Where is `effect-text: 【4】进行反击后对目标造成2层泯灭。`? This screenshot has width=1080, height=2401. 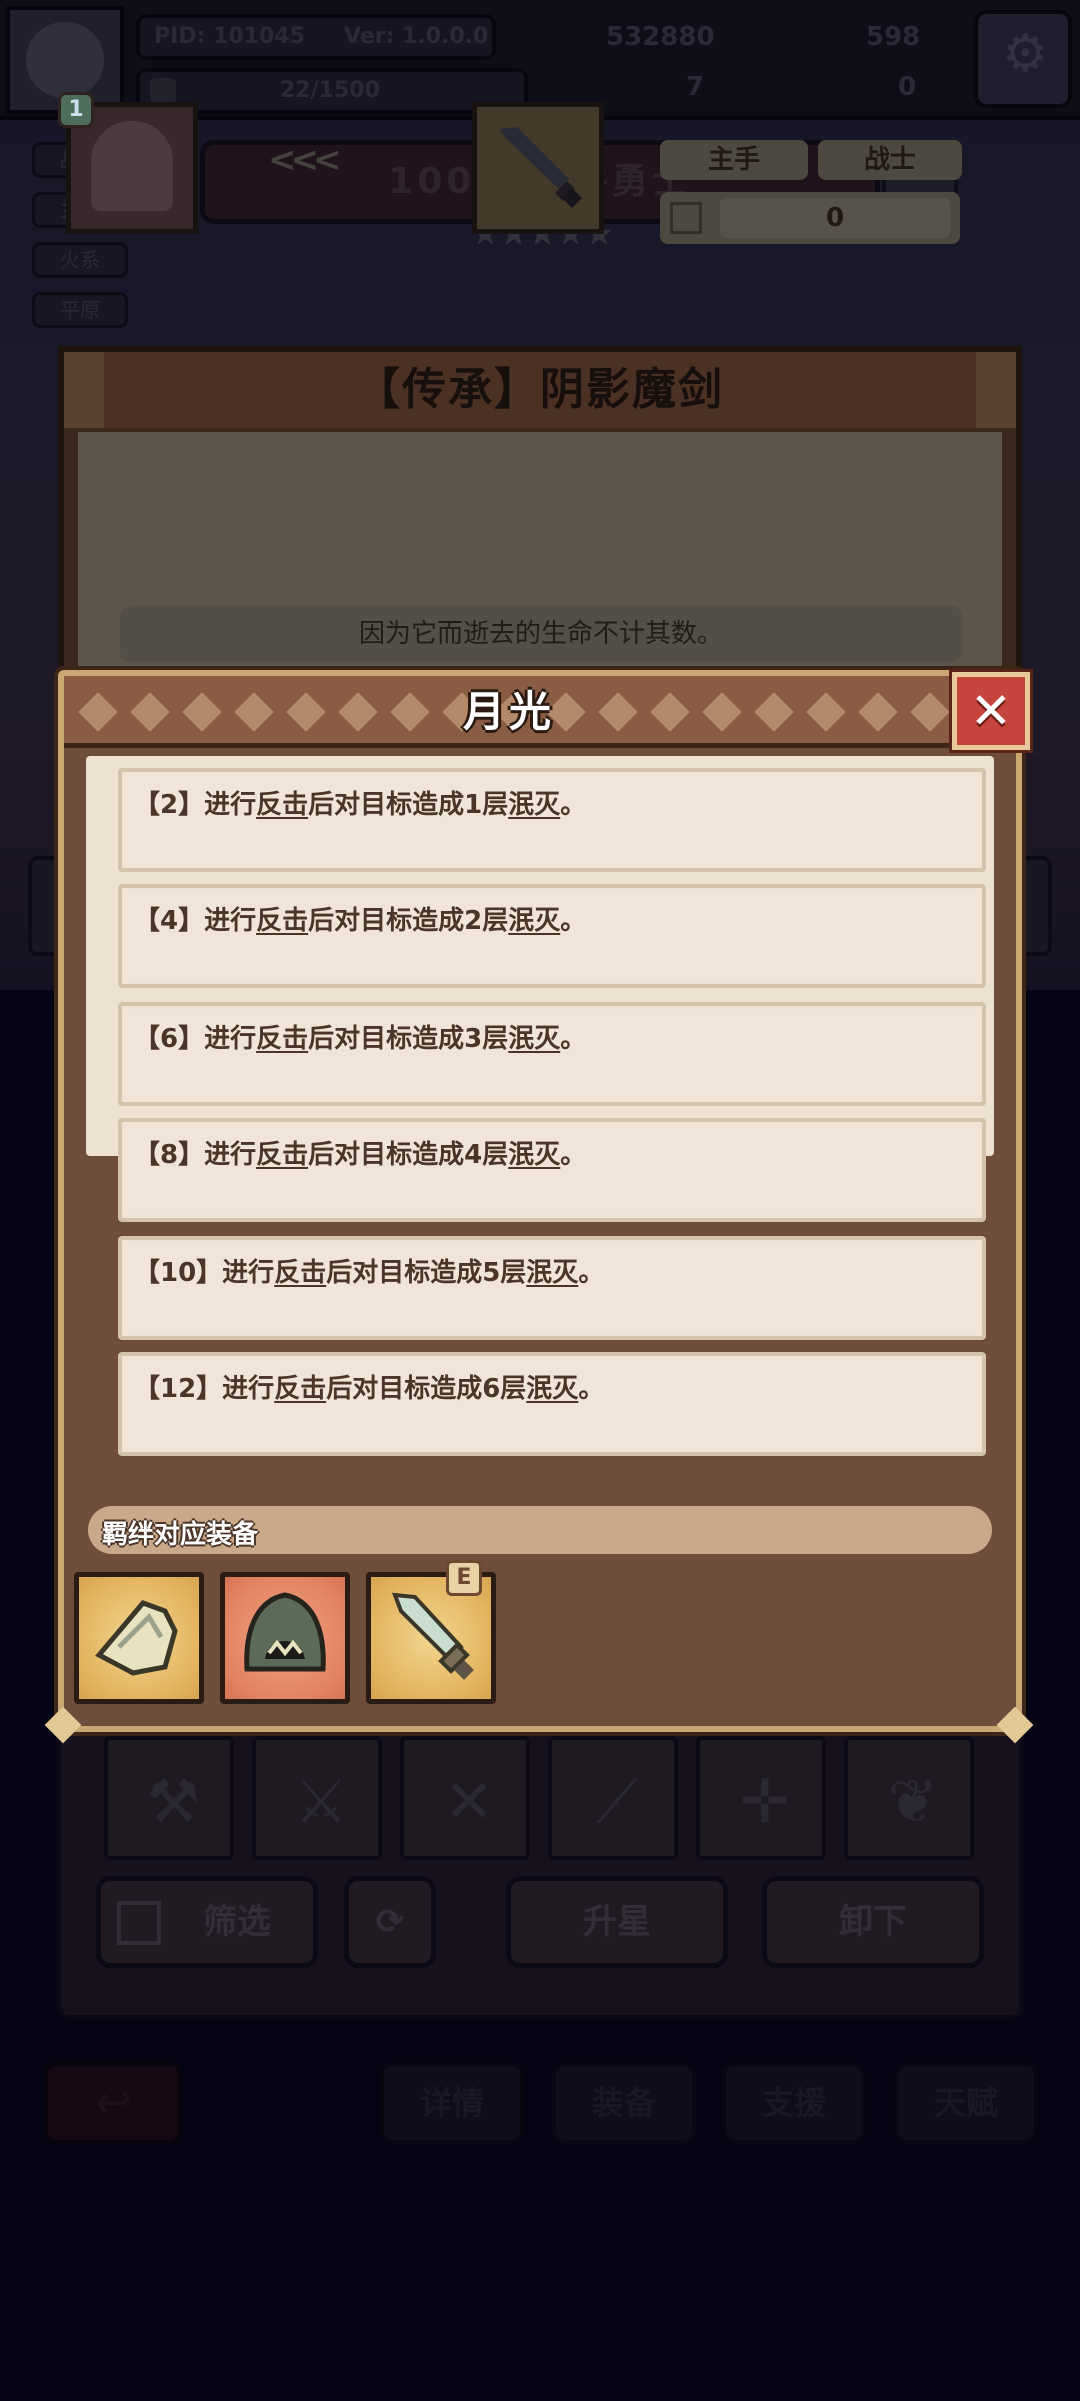 effect-text: 【4】进行反击后对目标造成2层泯灭。 is located at coordinates (360, 921).